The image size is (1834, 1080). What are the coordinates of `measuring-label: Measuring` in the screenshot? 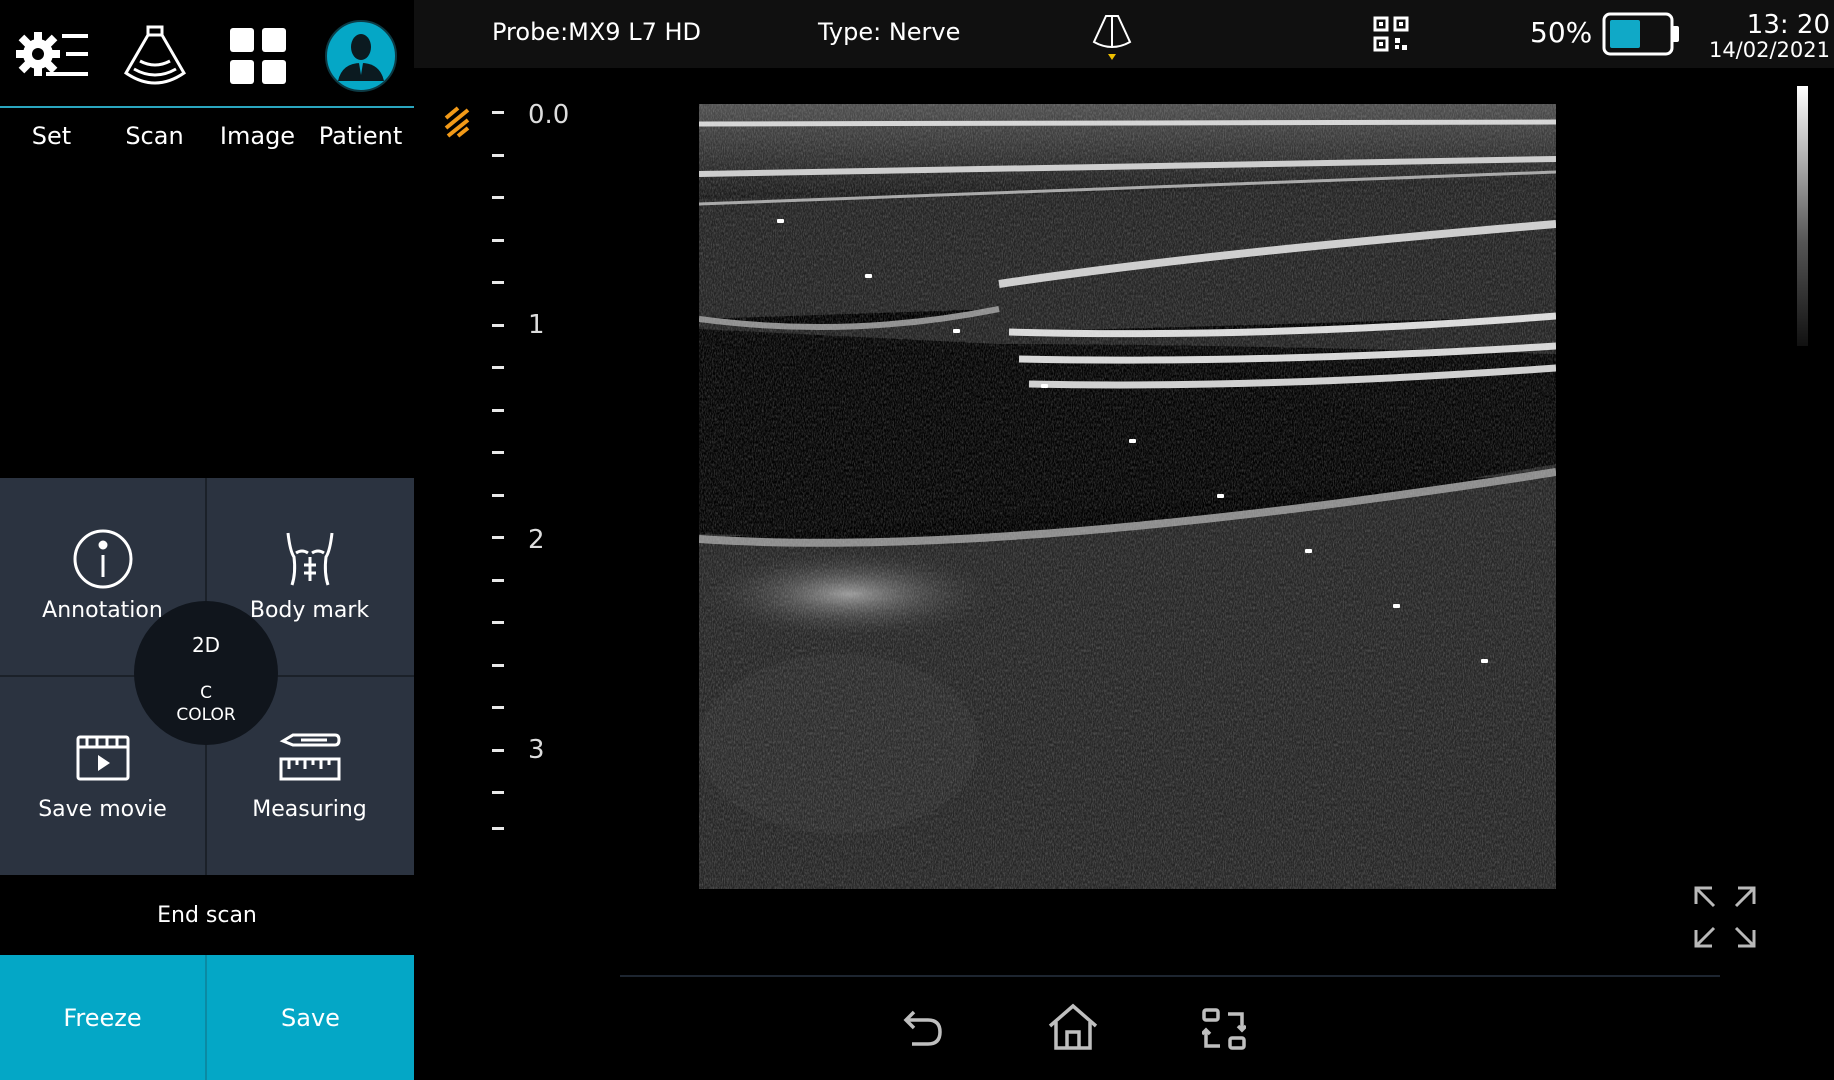 It's located at (309, 809).